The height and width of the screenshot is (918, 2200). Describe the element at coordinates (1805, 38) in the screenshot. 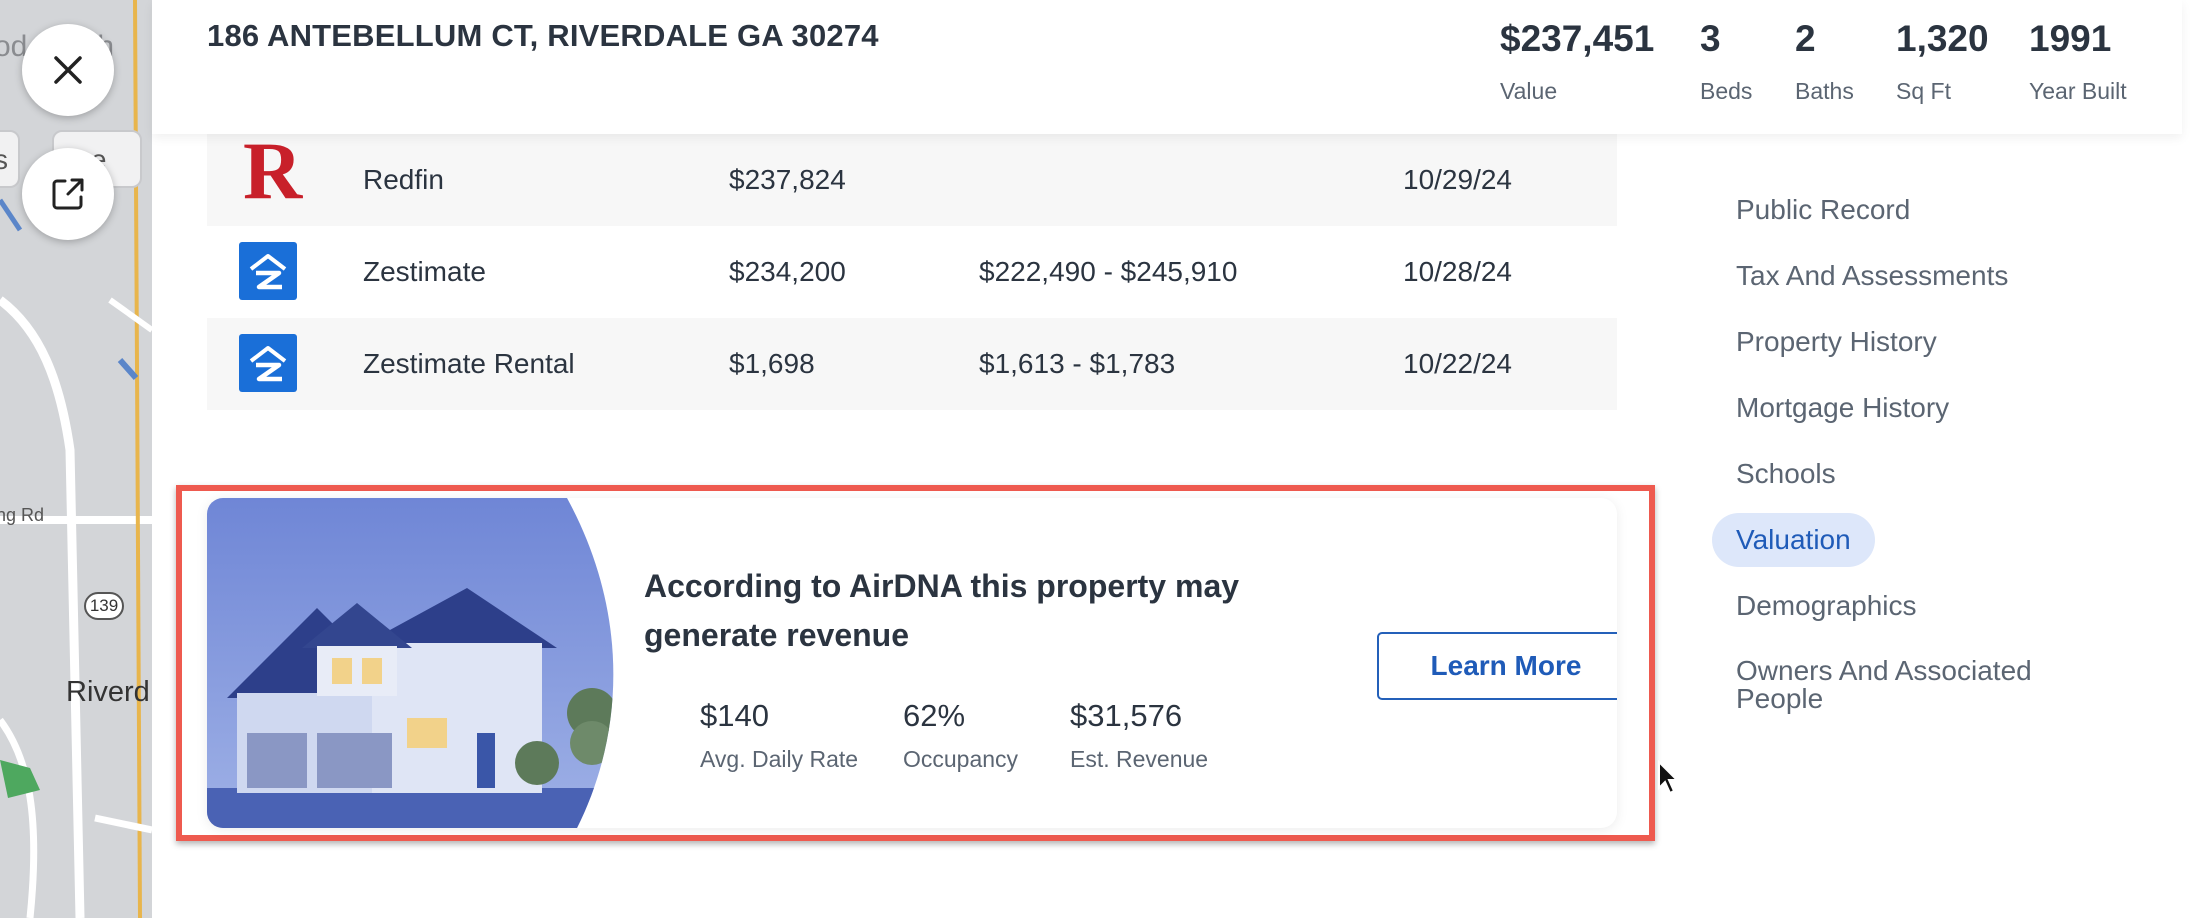

I see `stat-baths-count: 2` at that location.